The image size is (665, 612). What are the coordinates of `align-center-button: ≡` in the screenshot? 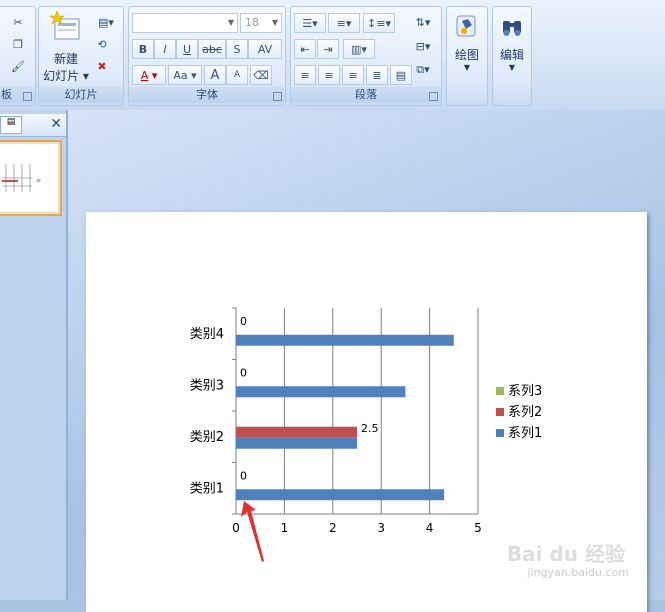 It's located at (329, 75).